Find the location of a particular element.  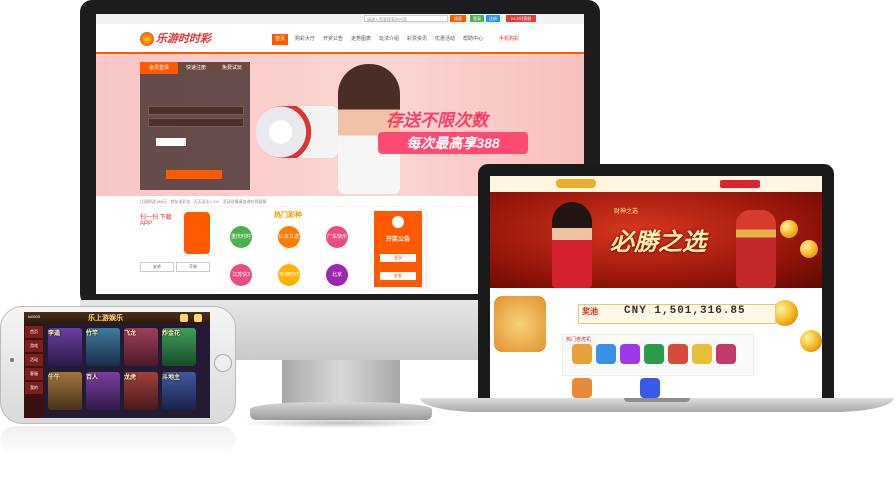

site-service-button: 24小时客服 is located at coordinates (521, 18).